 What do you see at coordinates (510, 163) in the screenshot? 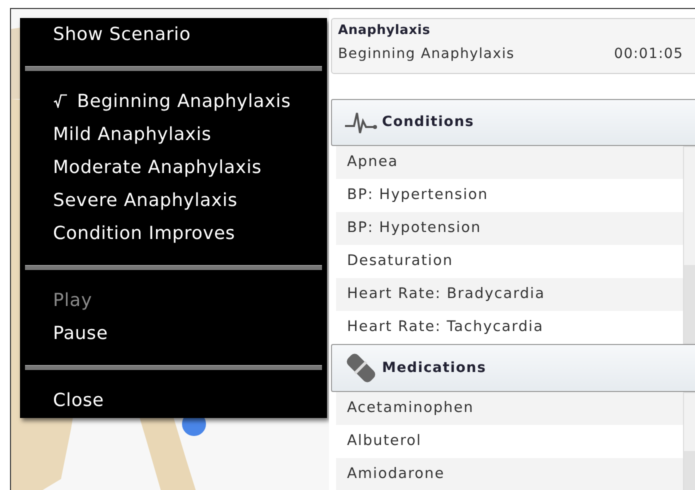
I see `list-item: Apnea` at bounding box center [510, 163].